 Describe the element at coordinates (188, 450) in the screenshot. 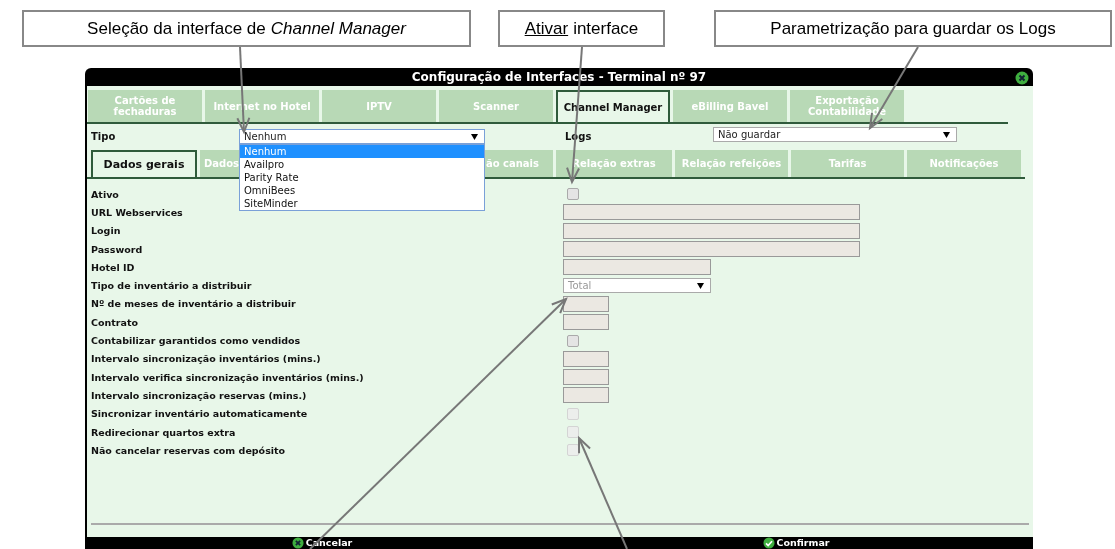

I see `field-label: Não cancelar reservas com depósito` at that location.